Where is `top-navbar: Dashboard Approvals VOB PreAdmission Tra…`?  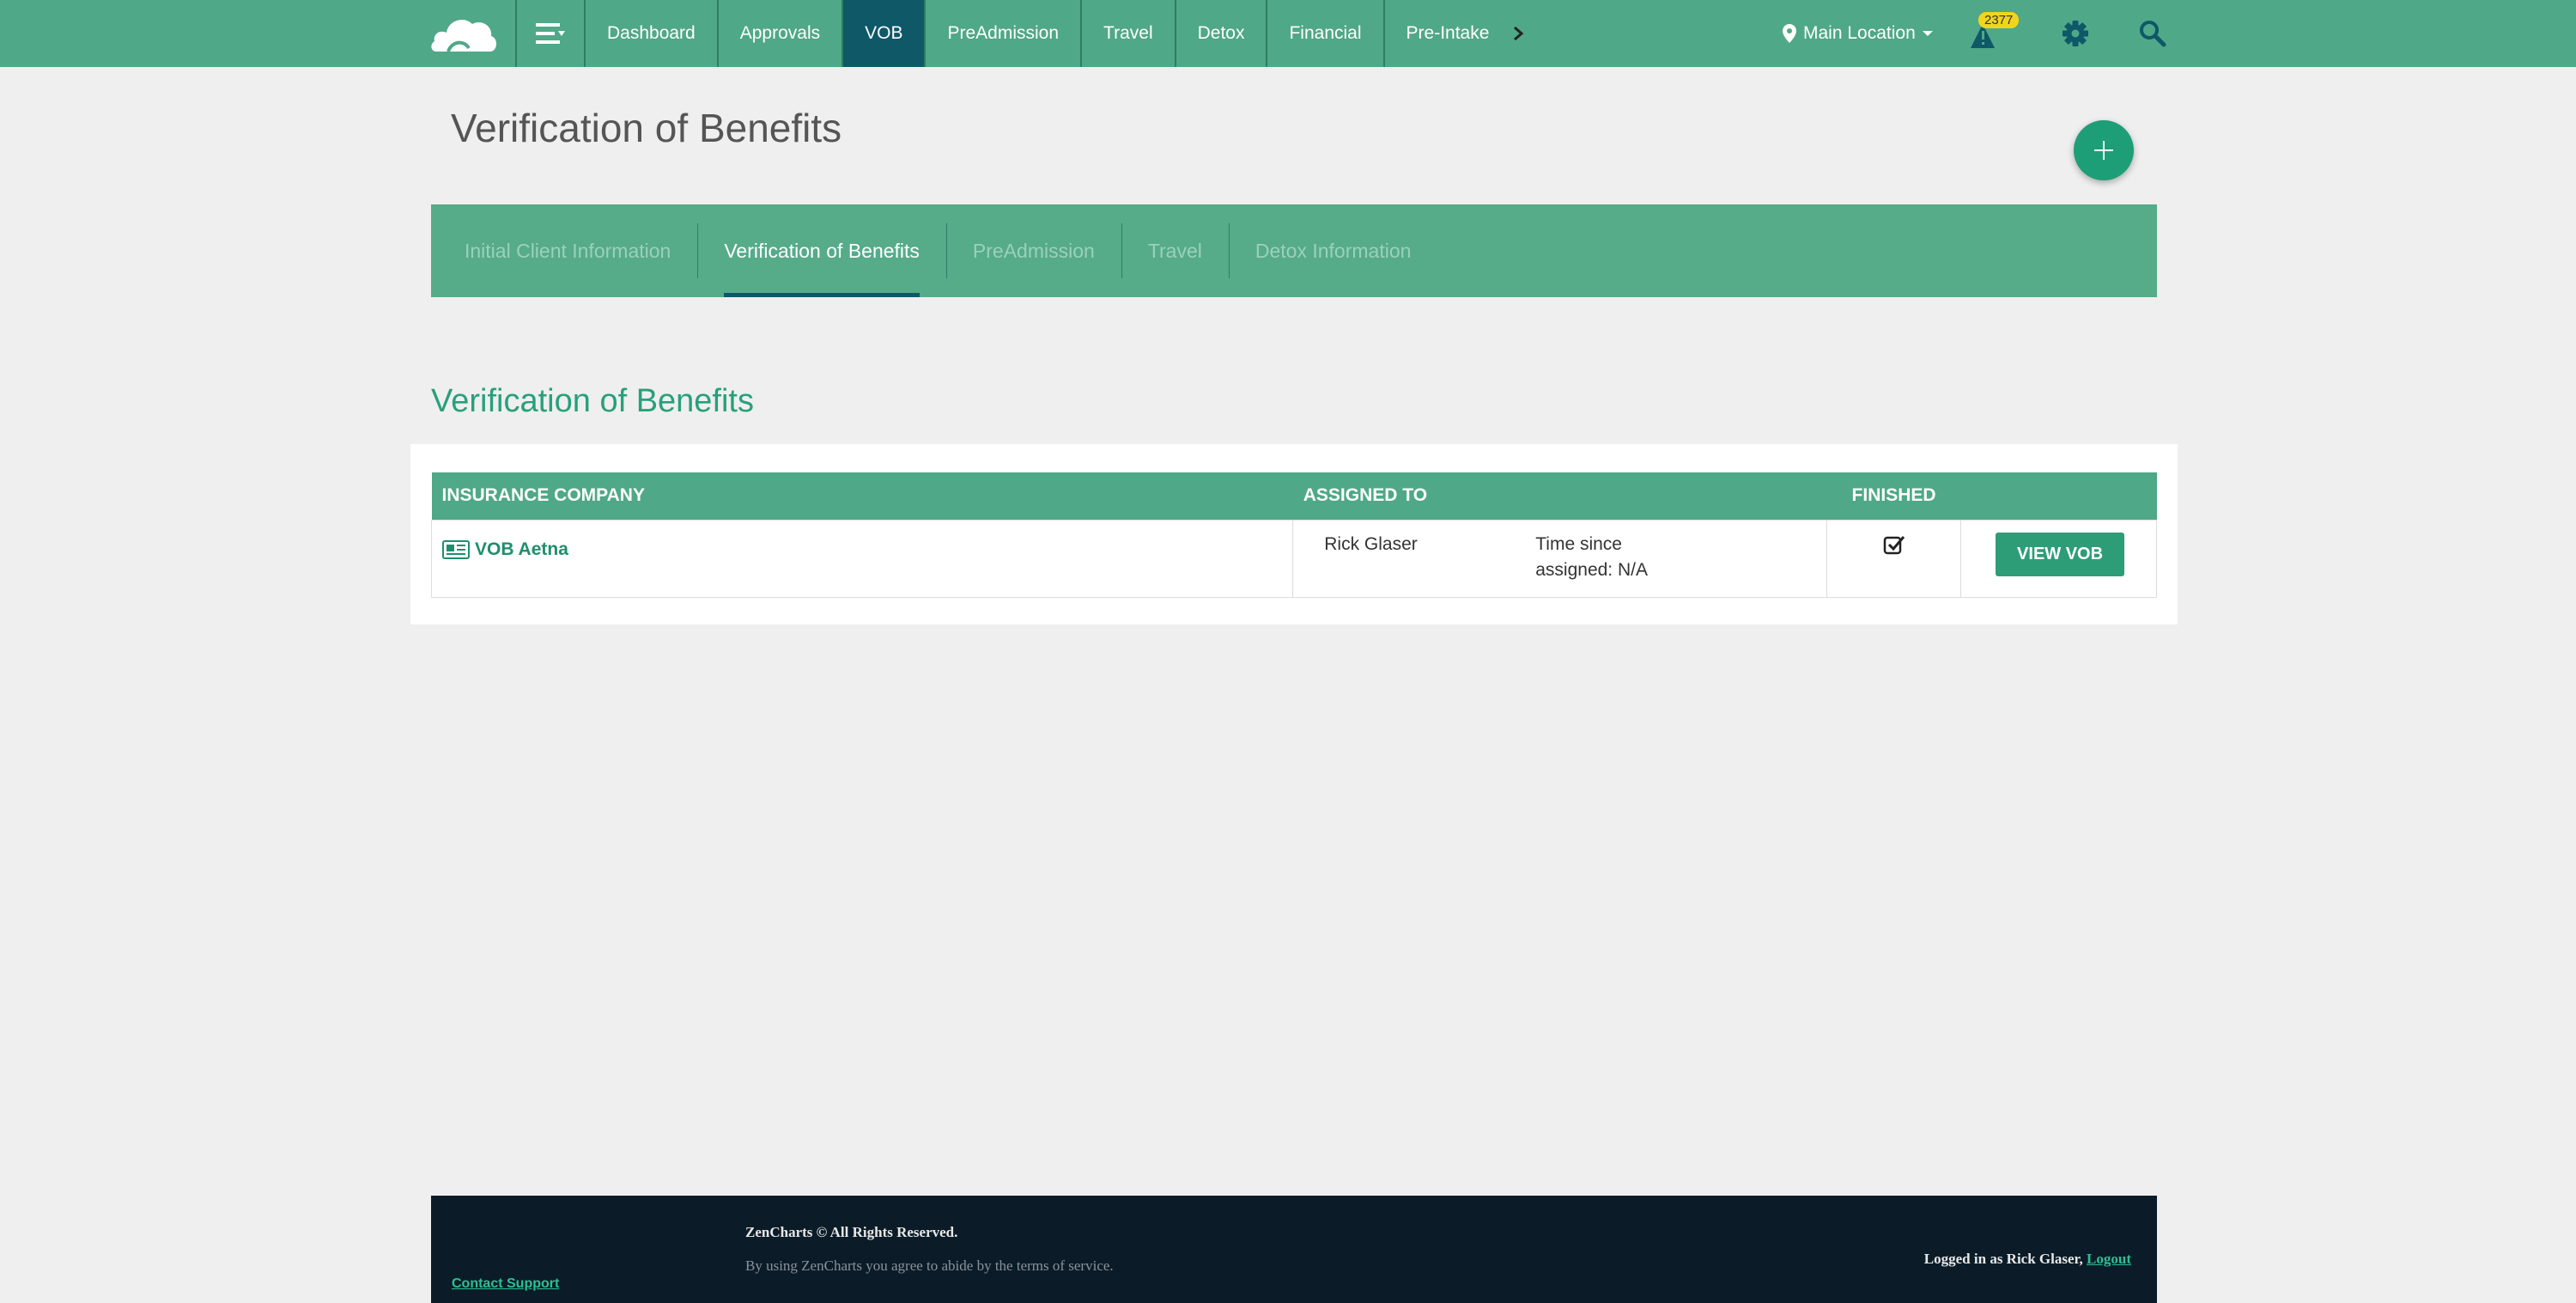 top-navbar: Dashboard Approvals VOB PreAdmission Tra… is located at coordinates (1288, 33).